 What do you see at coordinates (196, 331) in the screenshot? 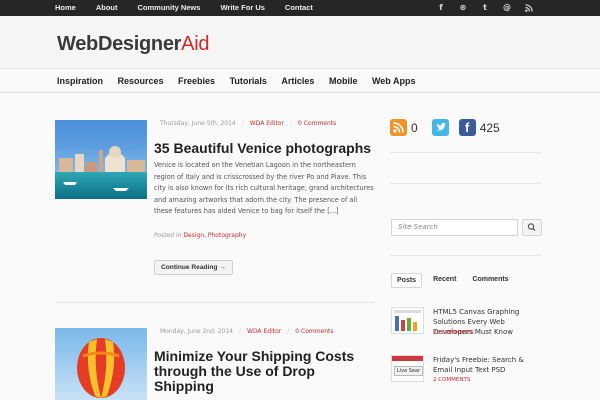
I see `post-date: Monday, June 2nd, 2014` at bounding box center [196, 331].